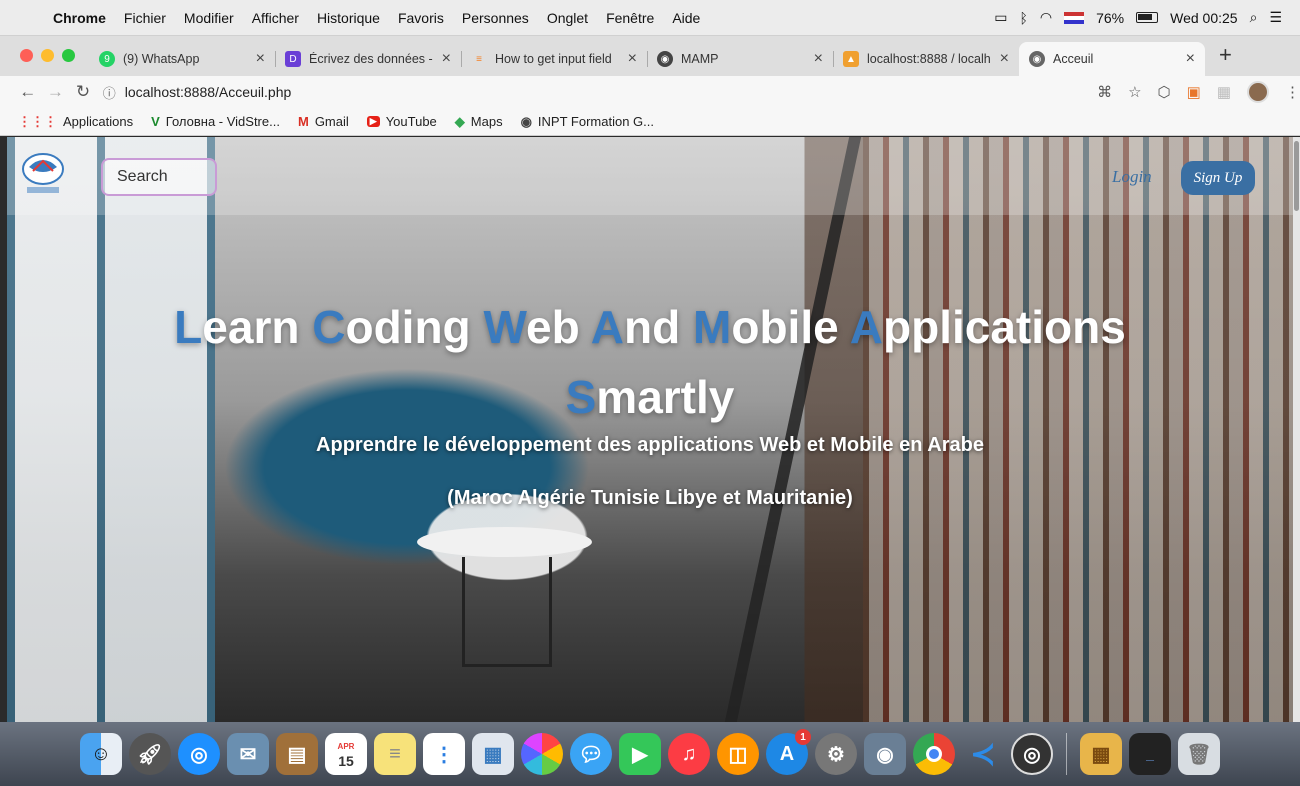  I want to click on reload-button: ↻, so click(83, 92).